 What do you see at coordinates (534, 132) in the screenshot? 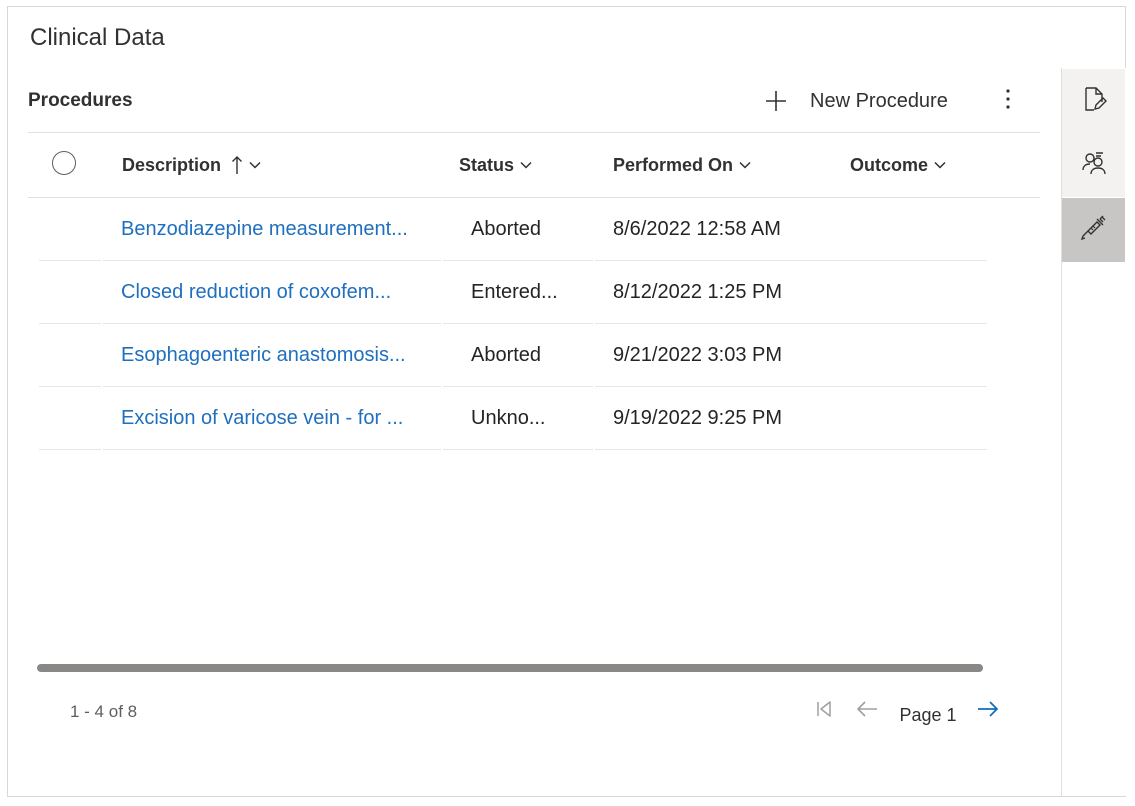
I see `header-divider-top` at bounding box center [534, 132].